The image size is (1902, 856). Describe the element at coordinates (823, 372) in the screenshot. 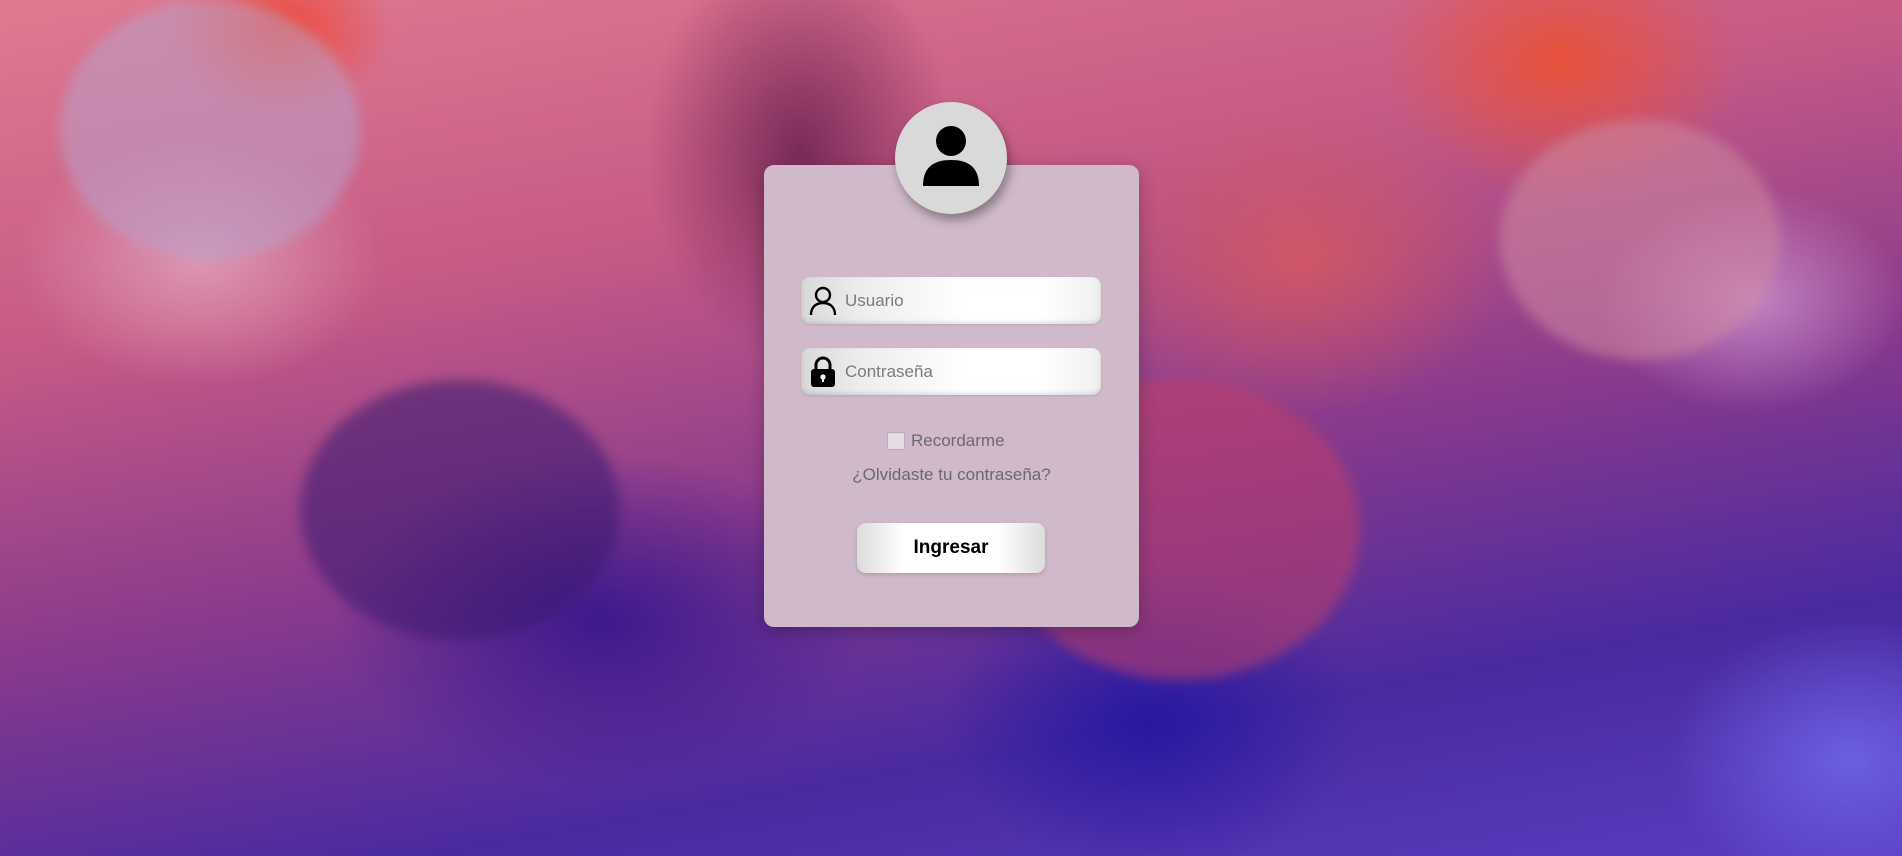

I see `lock-icon` at that location.